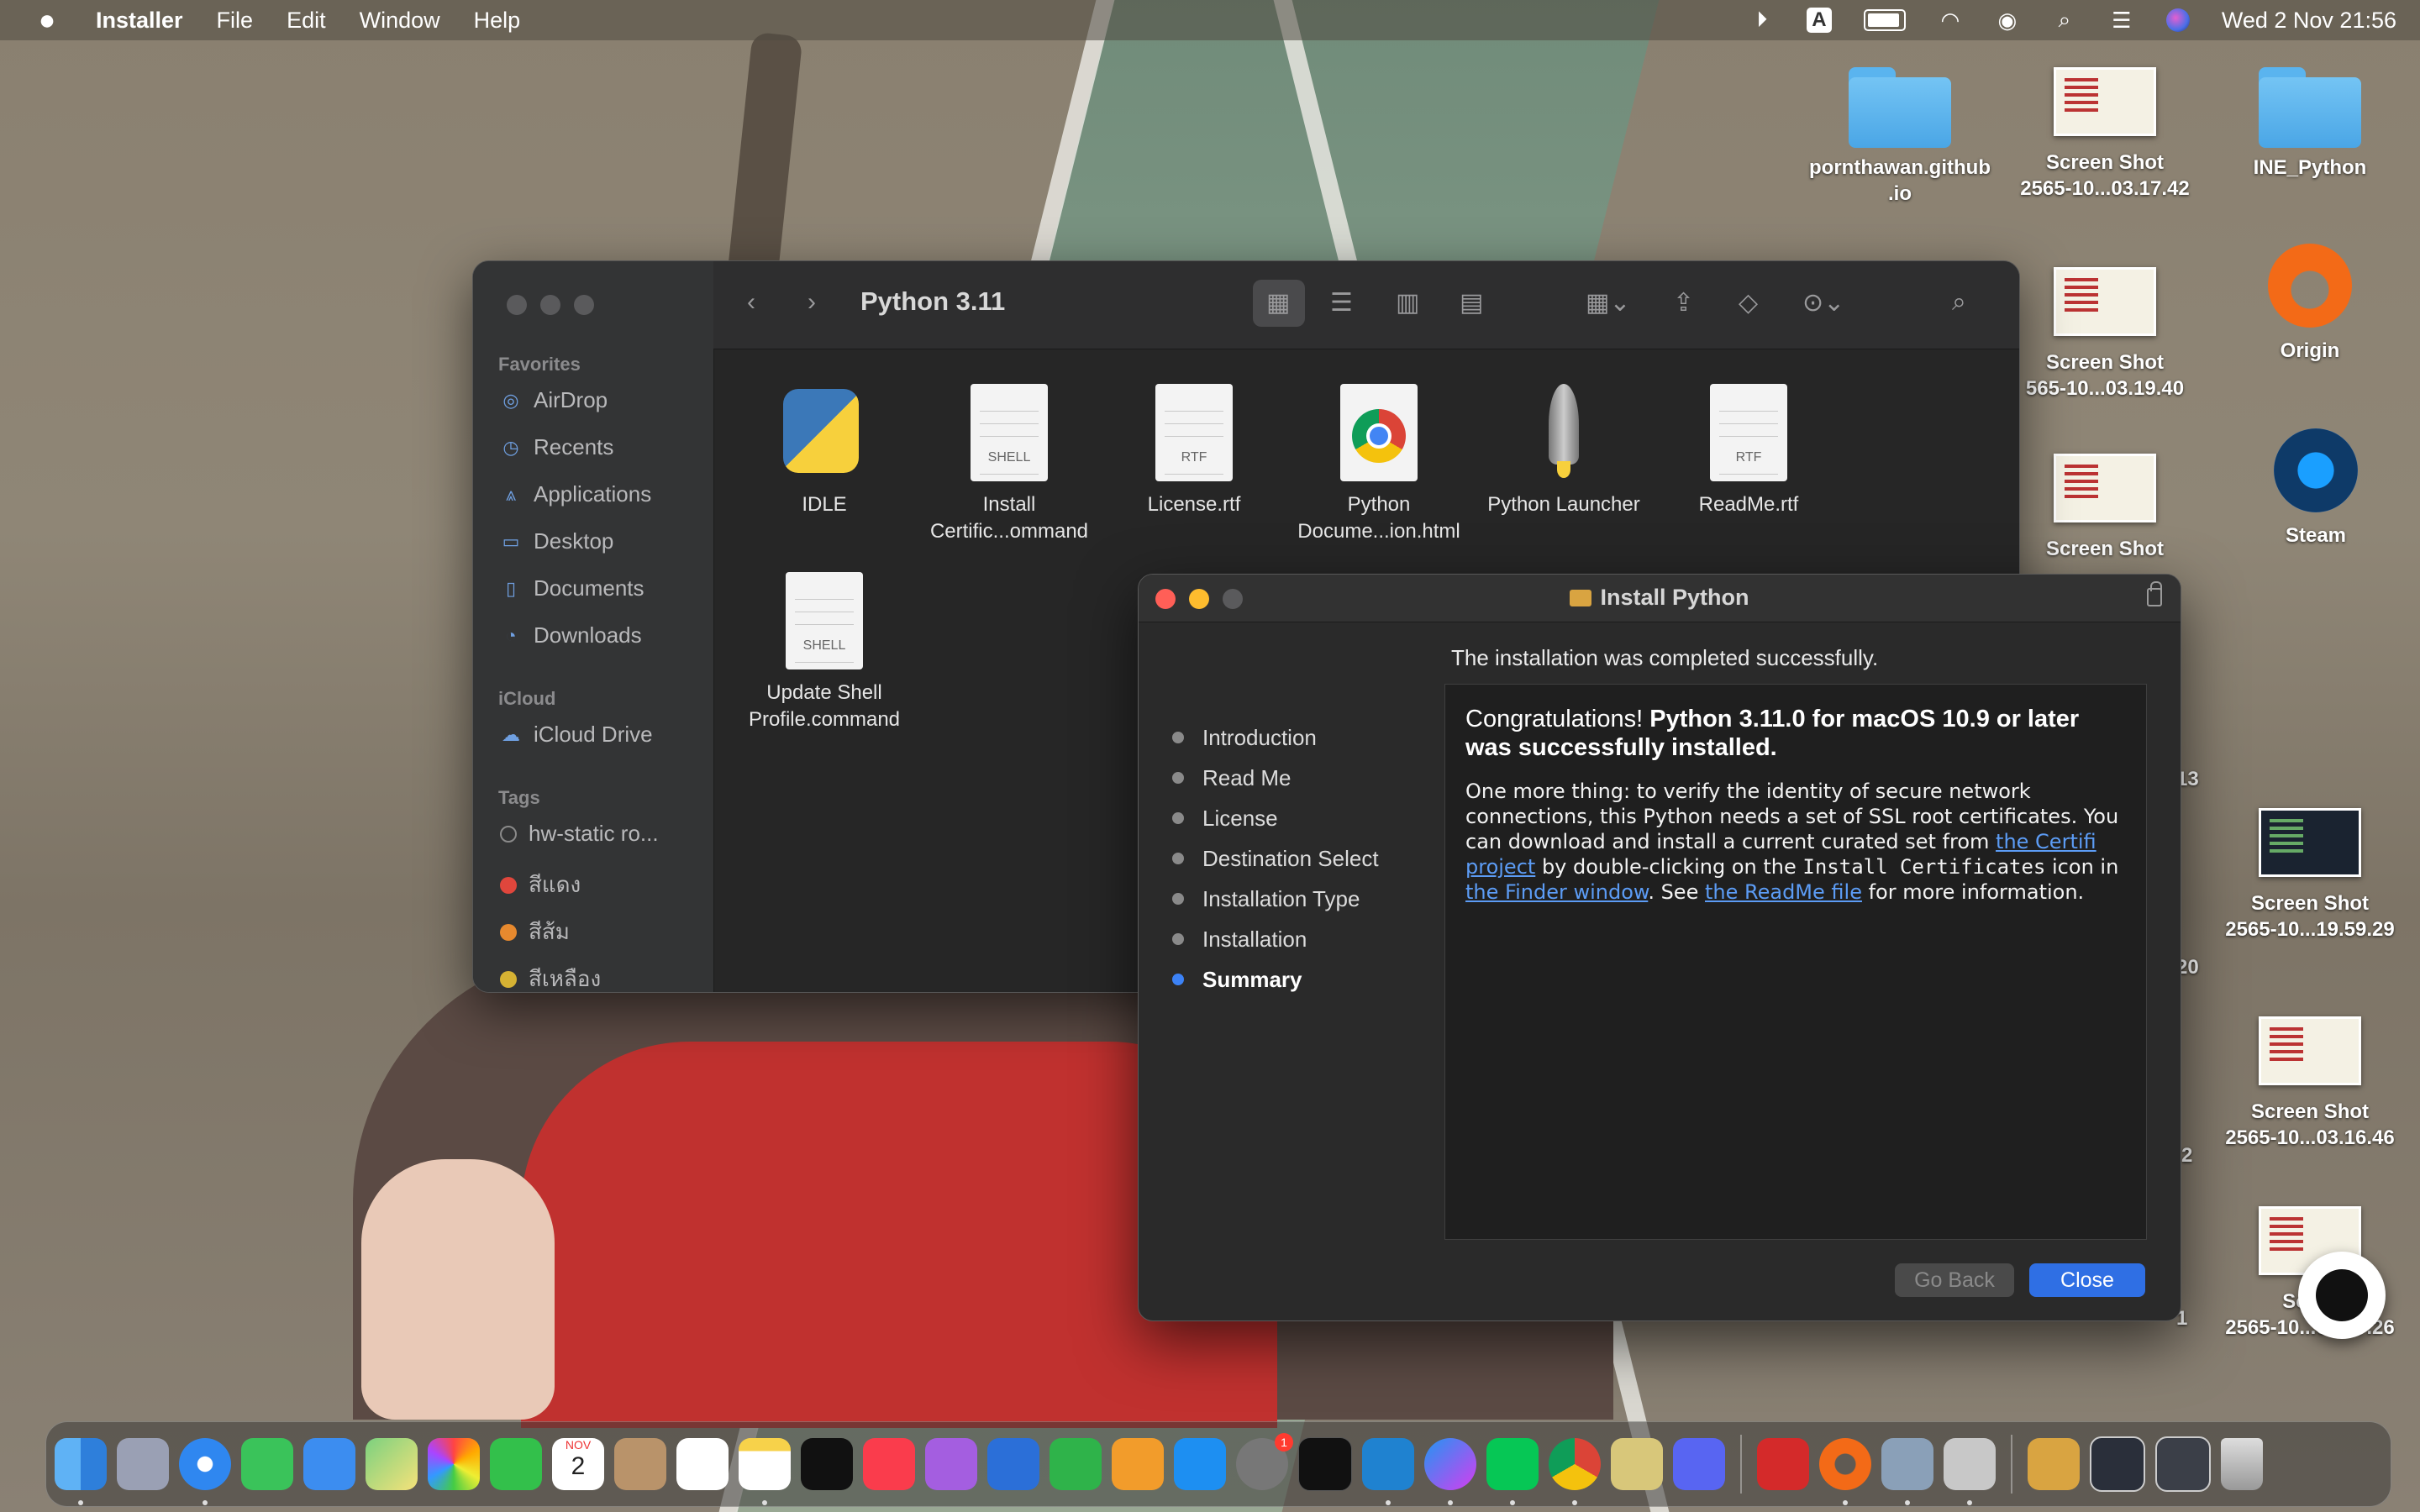  I want to click on sidebar-item-recents: ◷ Recents, so click(556, 447).